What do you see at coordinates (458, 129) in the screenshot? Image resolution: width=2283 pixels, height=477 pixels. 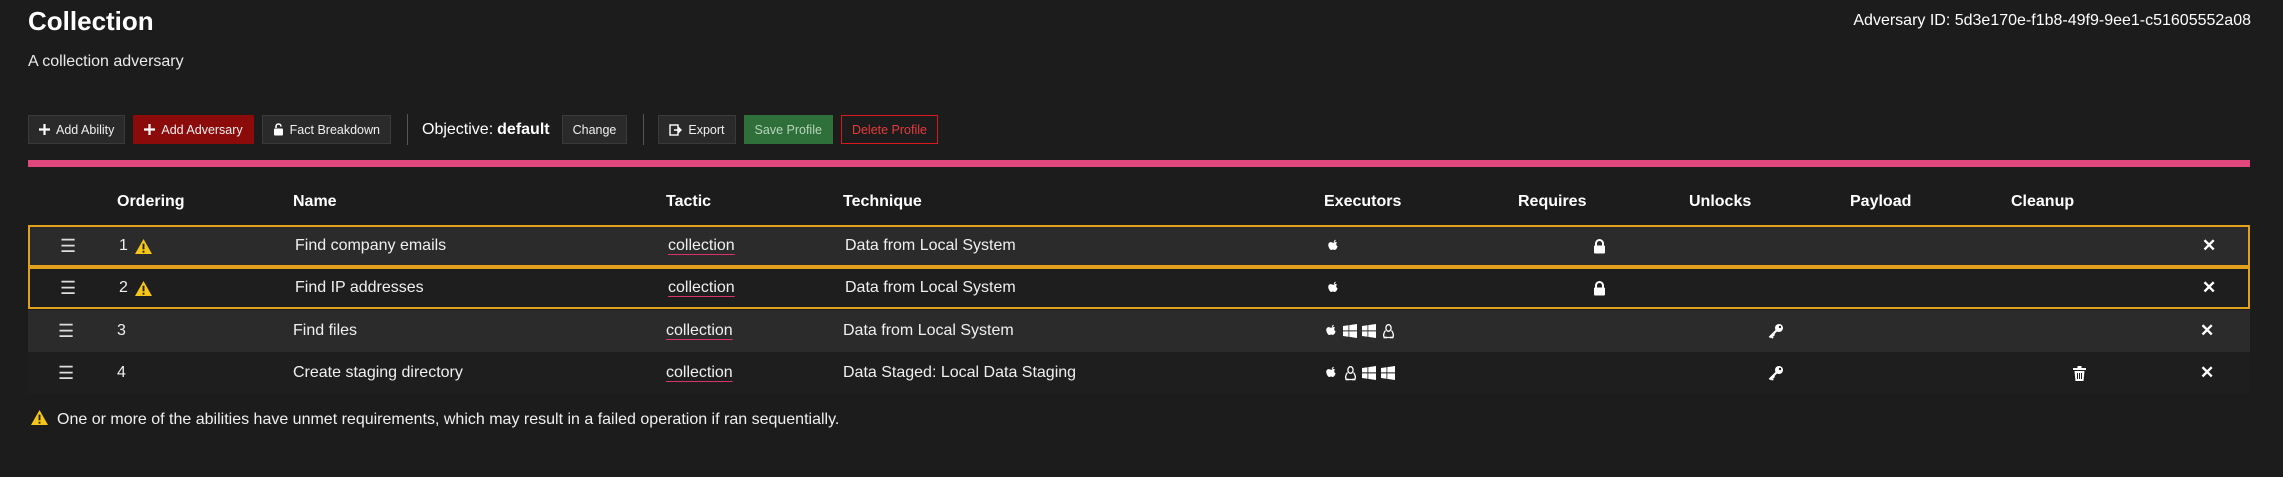 I see `objective-label: Objective:` at bounding box center [458, 129].